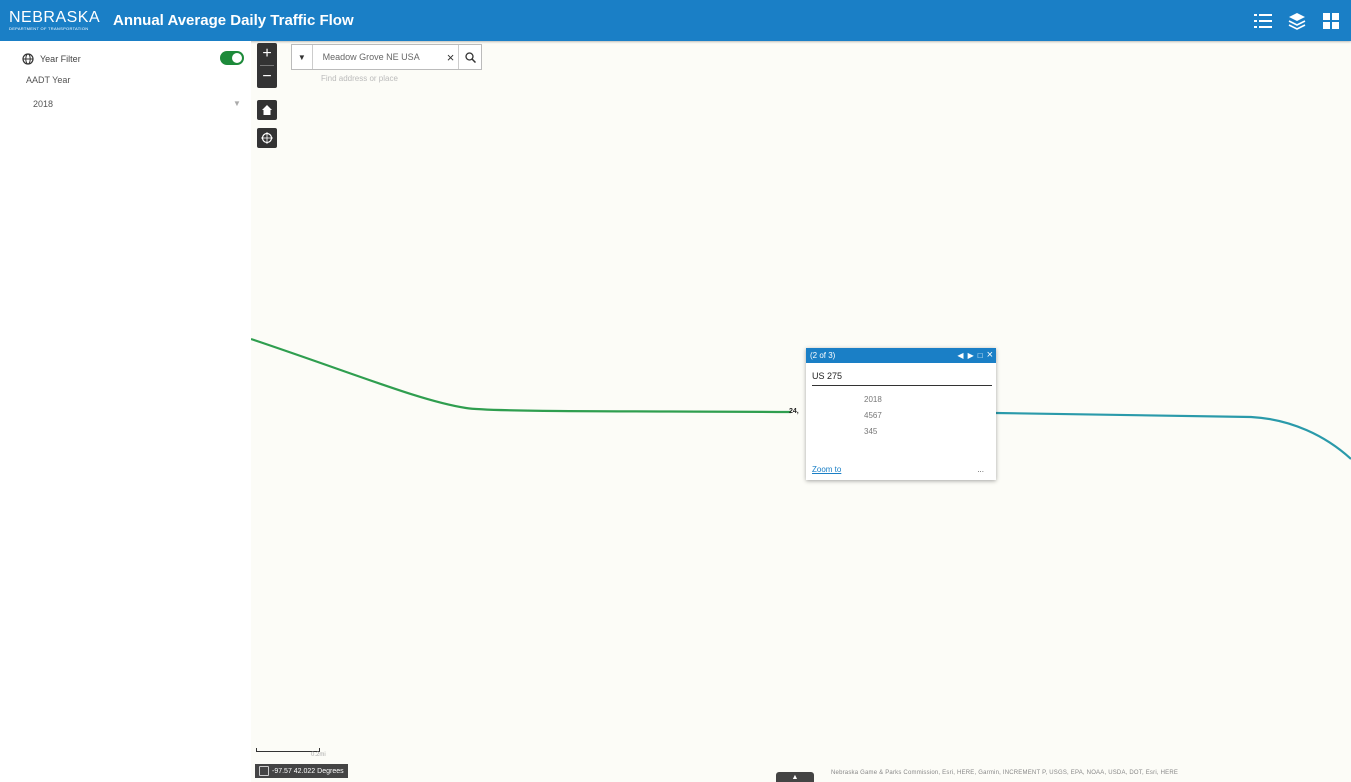  Describe the element at coordinates (873, 415) in the screenshot. I see `popup-row-value: 4567` at that location.